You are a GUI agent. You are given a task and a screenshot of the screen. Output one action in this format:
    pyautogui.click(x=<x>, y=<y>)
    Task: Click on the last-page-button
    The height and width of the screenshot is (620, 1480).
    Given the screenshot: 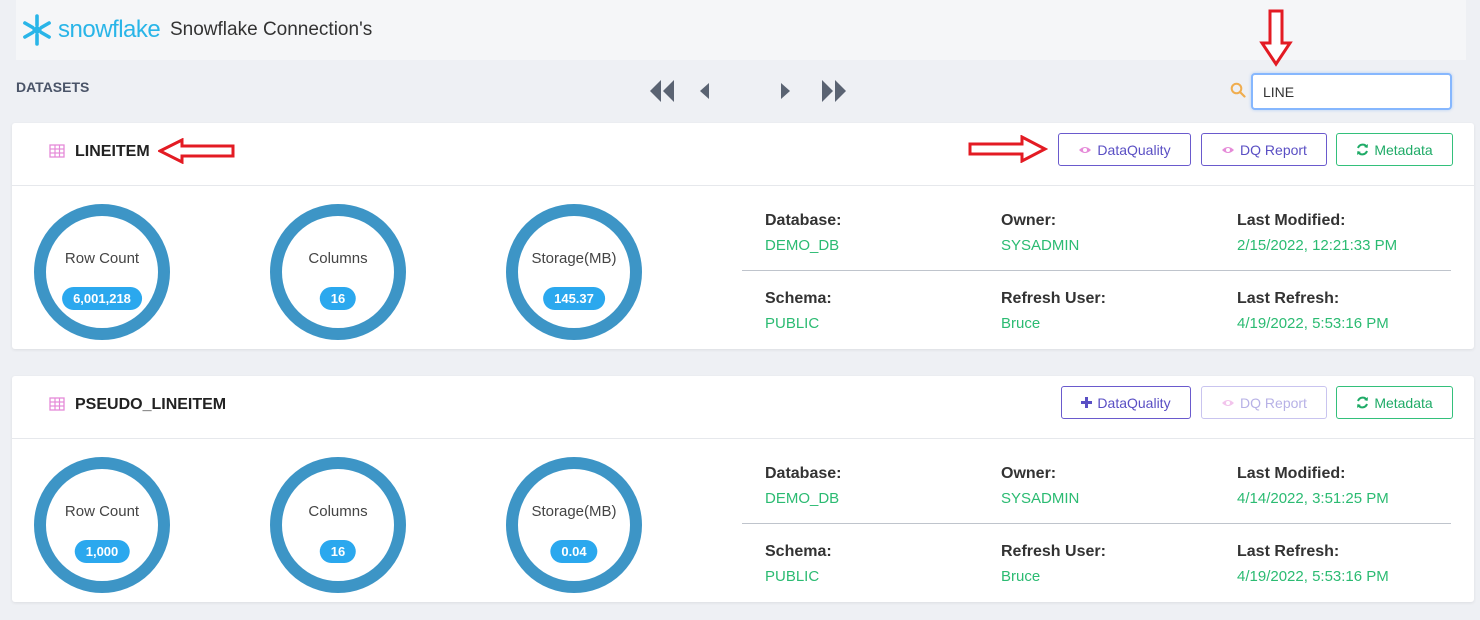 What is the action you would take?
    pyautogui.click(x=834, y=91)
    